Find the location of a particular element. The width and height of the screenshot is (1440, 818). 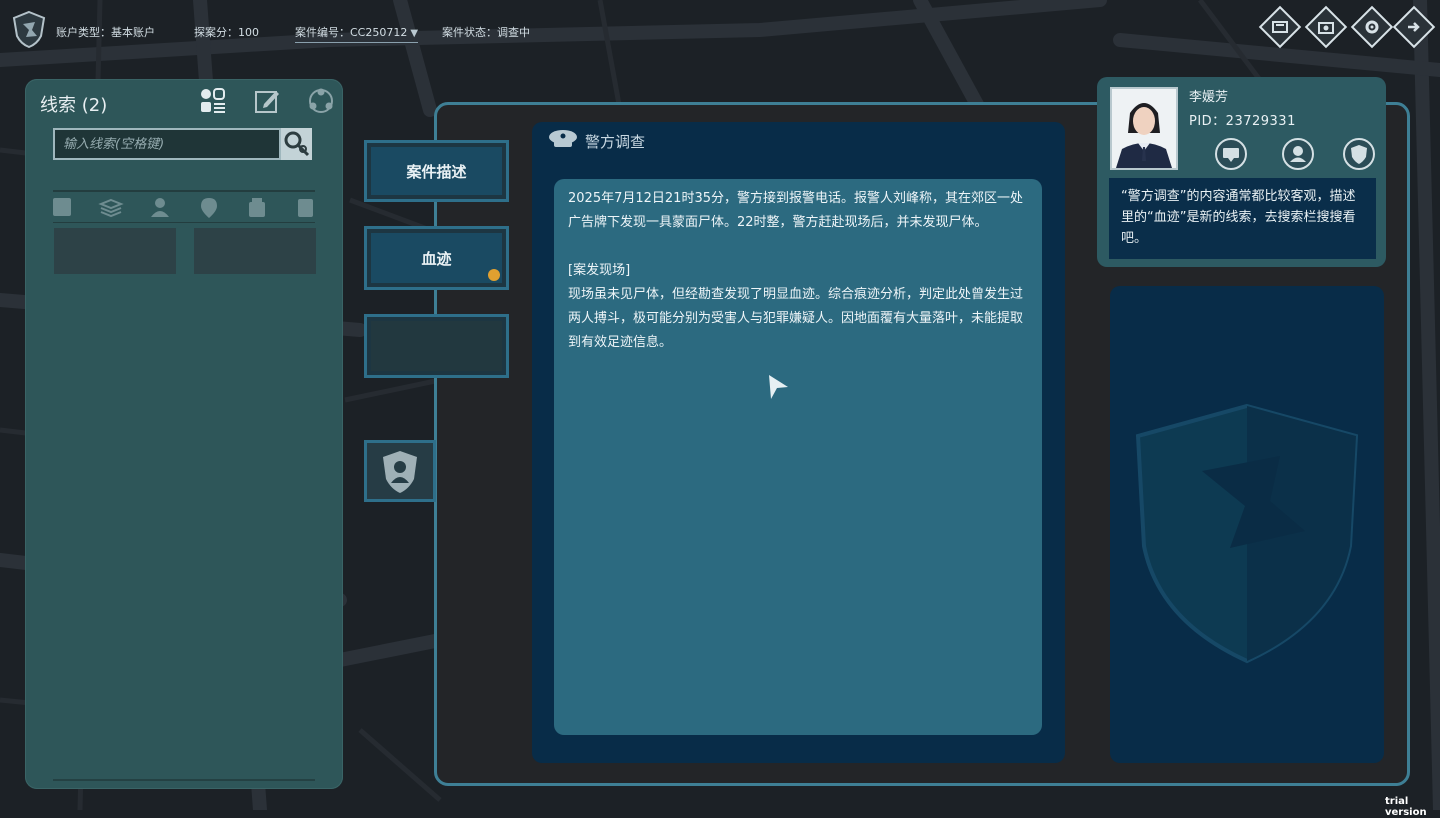

officer-name: 李媛芳 is located at coordinates (1209, 97).